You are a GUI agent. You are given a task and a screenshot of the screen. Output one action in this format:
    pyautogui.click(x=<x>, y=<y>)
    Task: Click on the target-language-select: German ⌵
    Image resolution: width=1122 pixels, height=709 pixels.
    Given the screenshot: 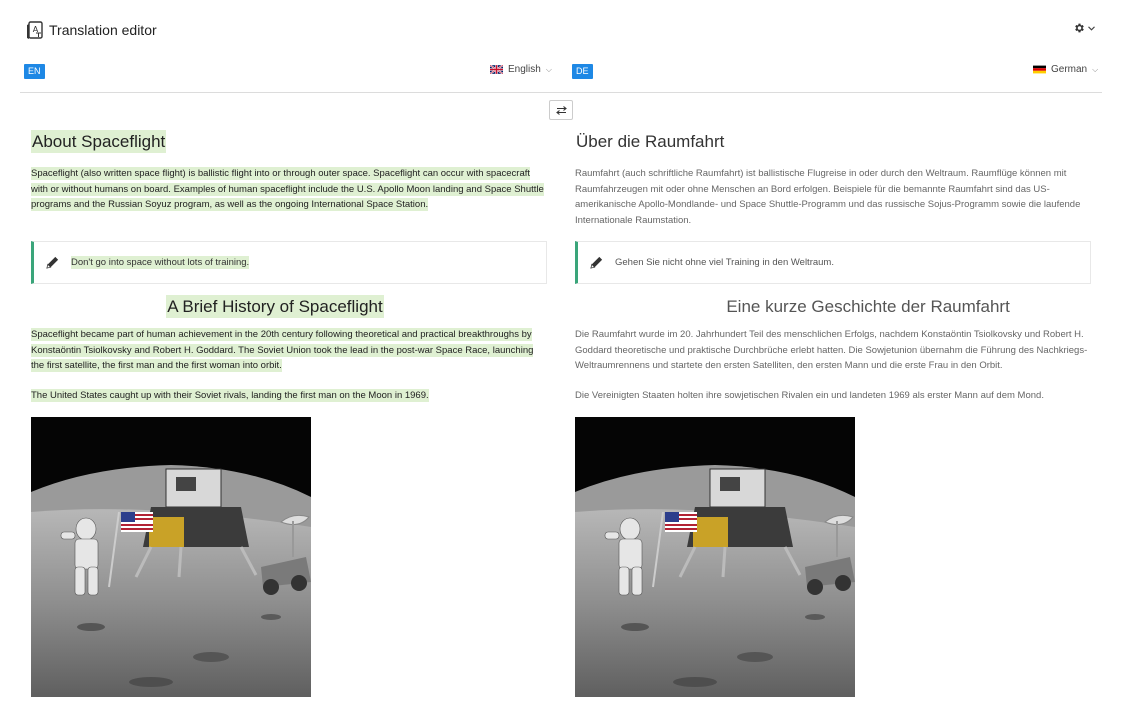 What is the action you would take?
    pyautogui.click(x=1065, y=69)
    